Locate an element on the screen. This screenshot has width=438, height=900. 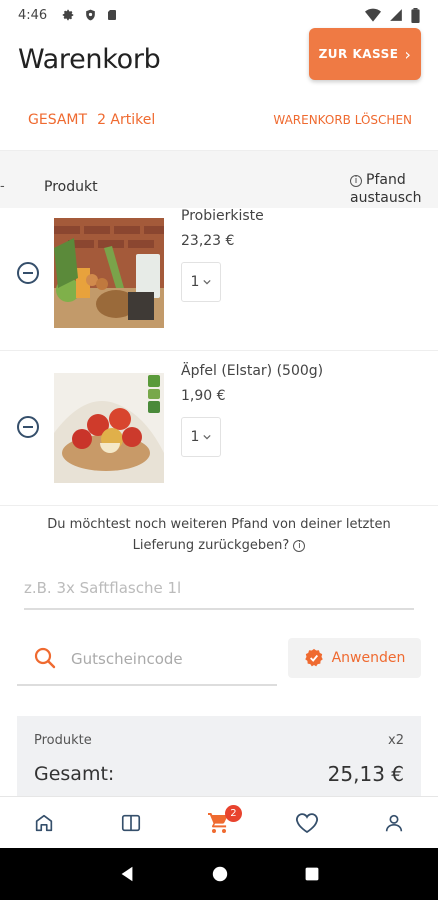
product-column-header: Produkt is located at coordinates (71, 187).